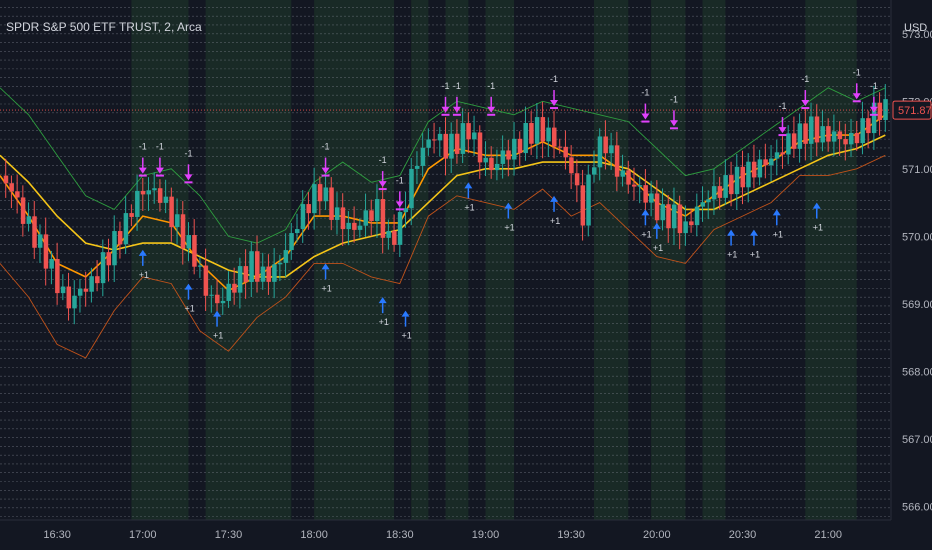  I want to click on x-tick-label: 20:30, so click(743, 535).